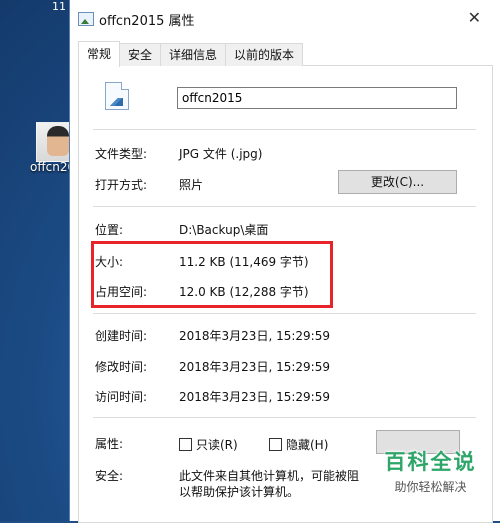 This screenshot has width=500, height=523. What do you see at coordinates (285, 18) in the screenshot?
I see `title-bar: offcn2015 属性 ✕` at bounding box center [285, 18].